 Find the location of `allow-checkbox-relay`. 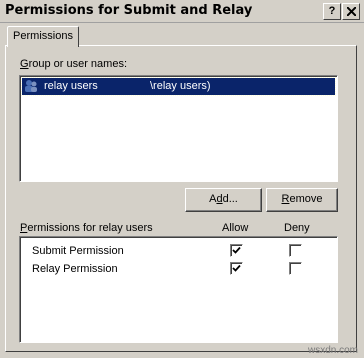

allow-checkbox-relay is located at coordinates (236, 268).